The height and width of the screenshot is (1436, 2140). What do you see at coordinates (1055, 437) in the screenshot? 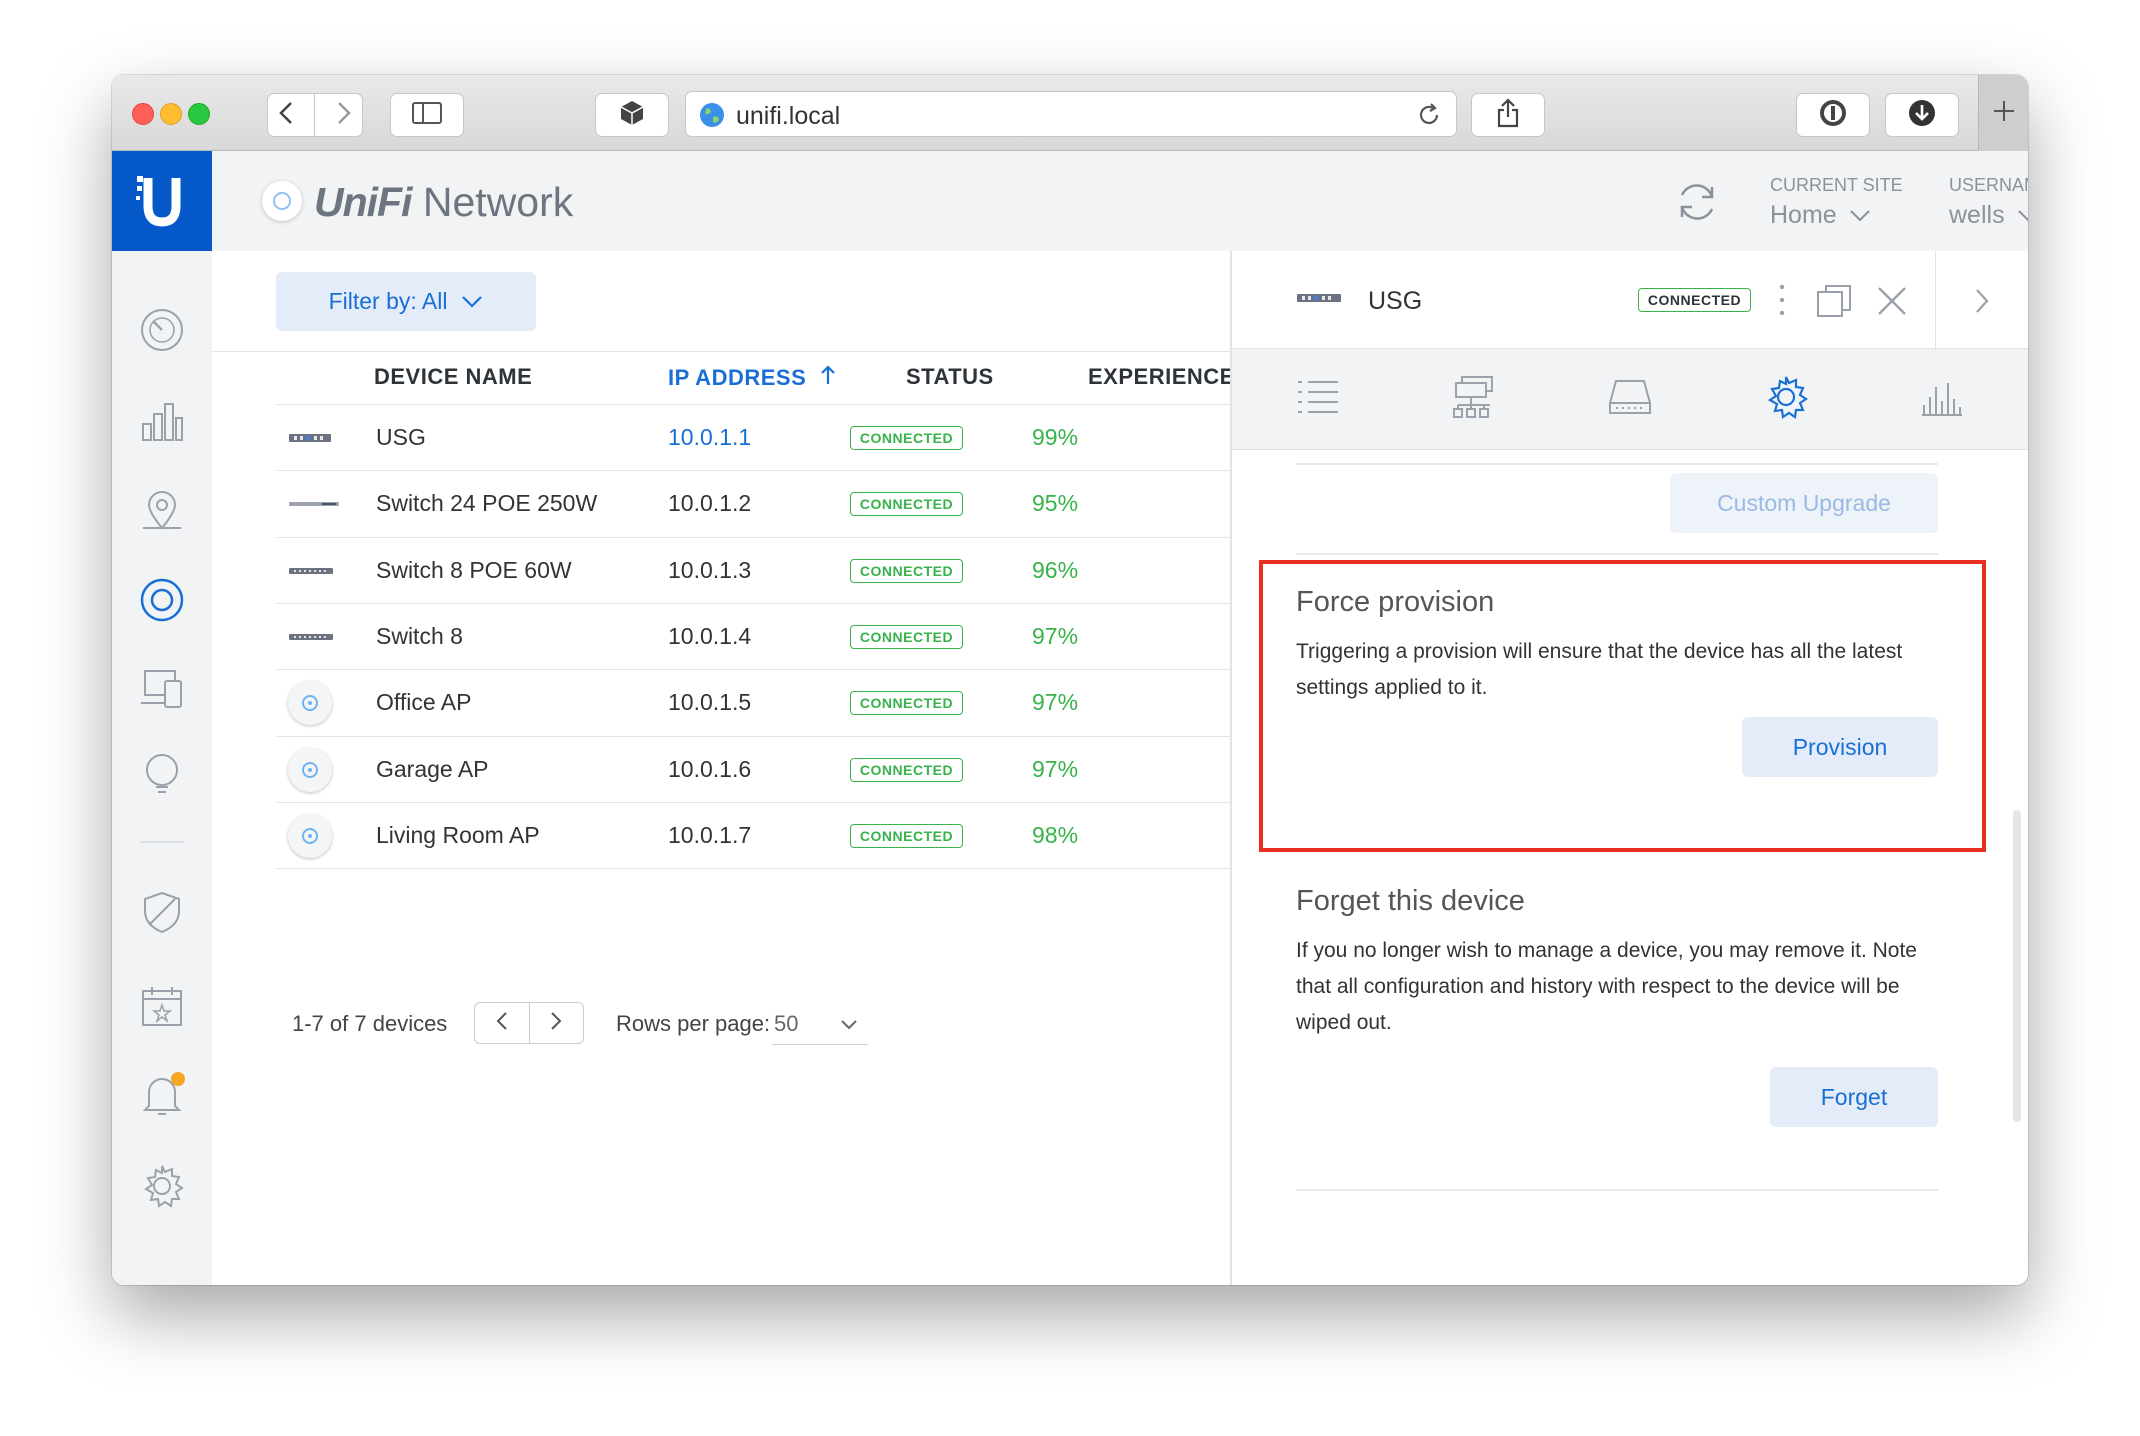
I see `experience-value: 99%` at bounding box center [1055, 437].